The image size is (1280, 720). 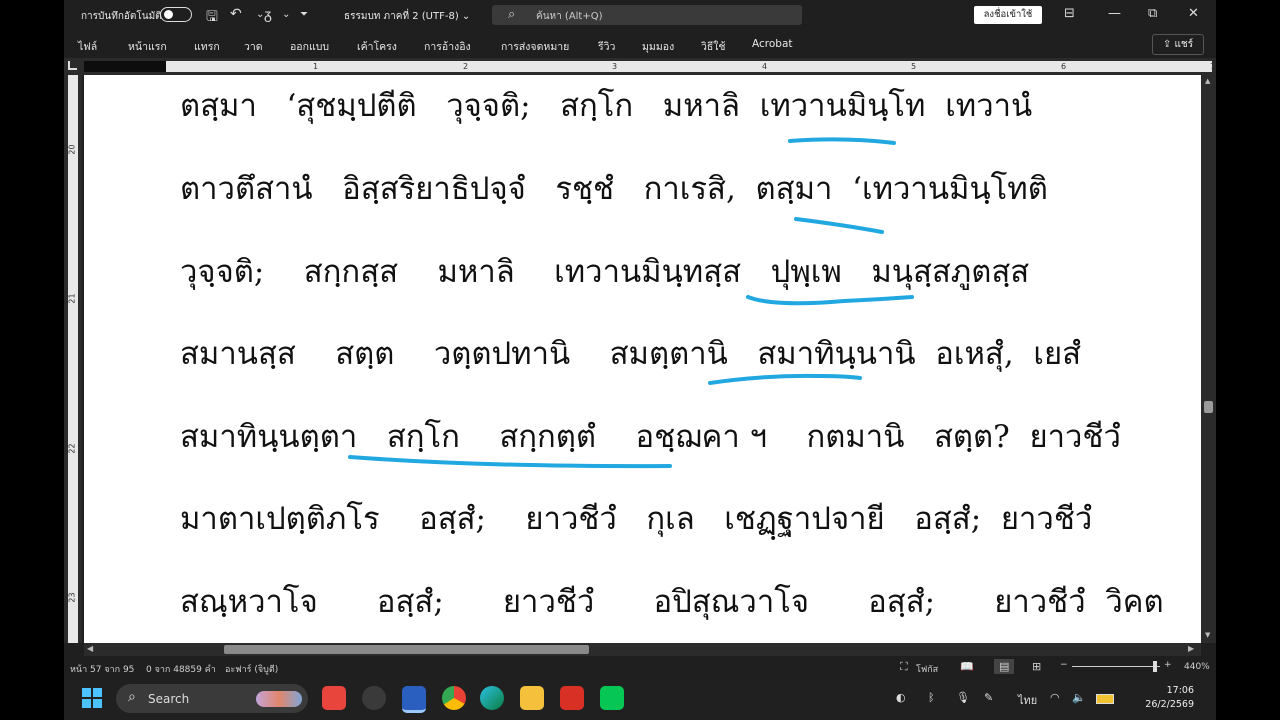 What do you see at coordinates (466, 66) in the screenshot?
I see `ruler-number: 2` at bounding box center [466, 66].